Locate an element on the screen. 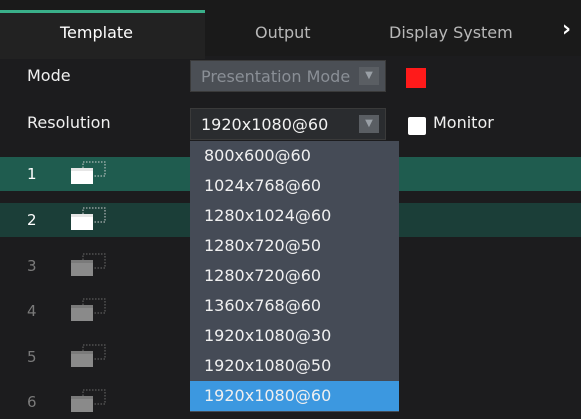 This screenshot has height=419, width=581. resolution-option: 1280x720@60 is located at coordinates (294, 276).